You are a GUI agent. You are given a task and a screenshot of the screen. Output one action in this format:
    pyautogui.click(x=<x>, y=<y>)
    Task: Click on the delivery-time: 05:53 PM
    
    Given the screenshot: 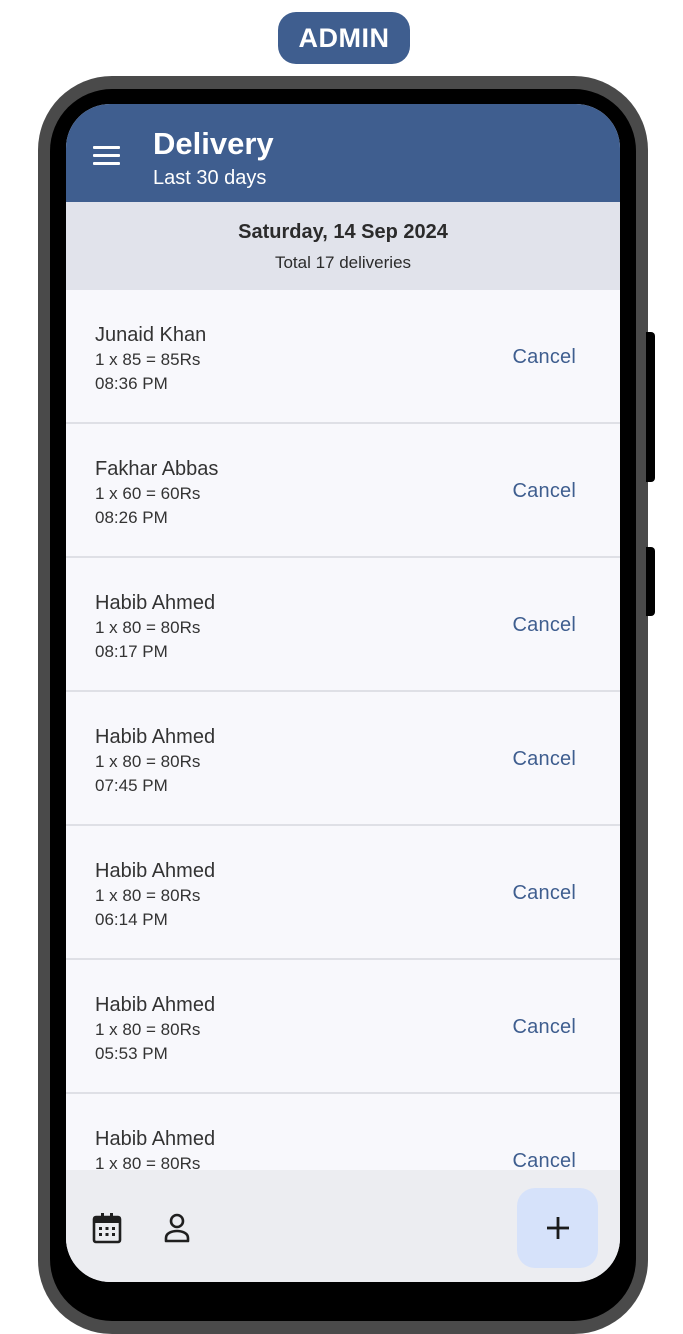 What is the action you would take?
    pyautogui.click(x=131, y=1053)
    